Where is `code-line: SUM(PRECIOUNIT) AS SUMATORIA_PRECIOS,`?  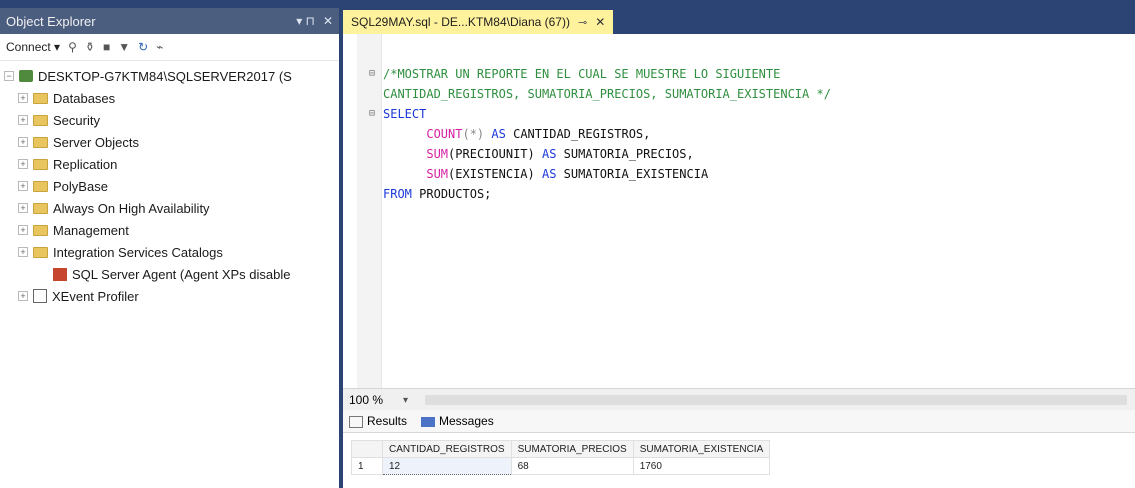 code-line: SUM(PRECIOUNIT) AS SUMATORIA_PRECIOS, is located at coordinates (607, 154).